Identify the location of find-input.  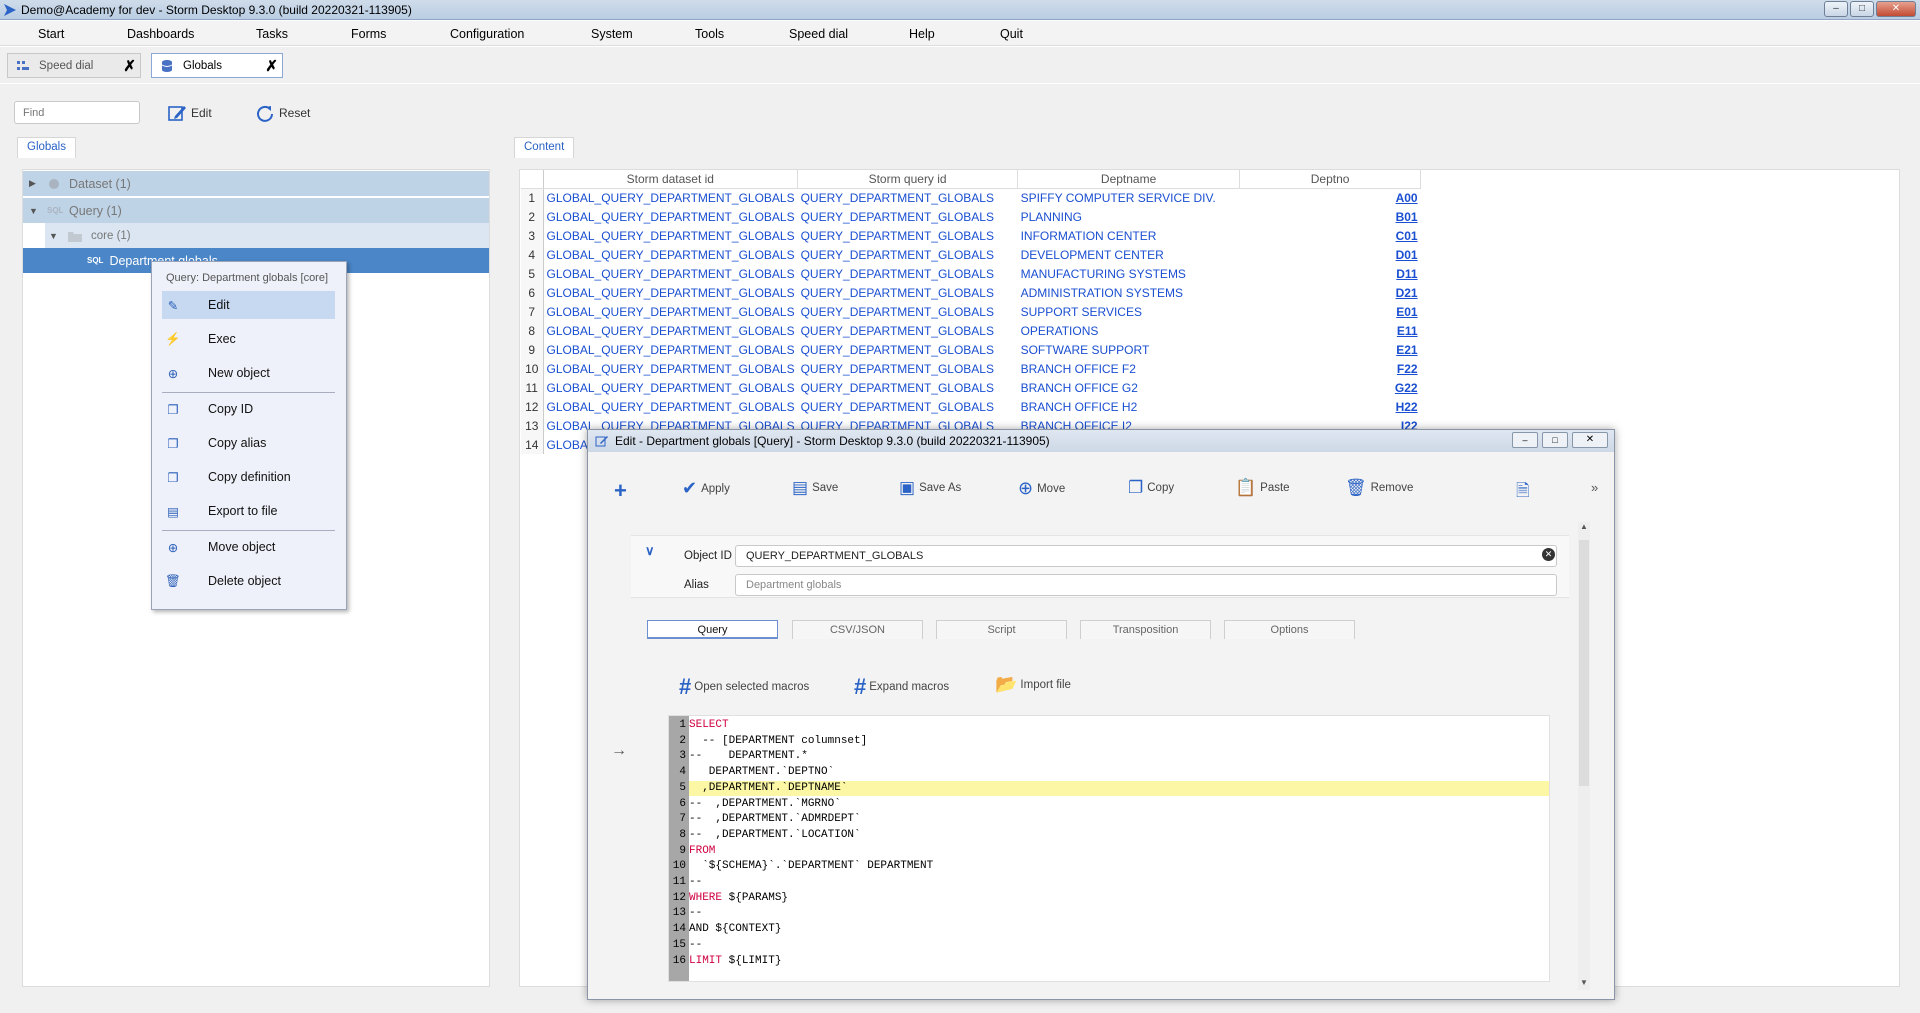
(77, 112).